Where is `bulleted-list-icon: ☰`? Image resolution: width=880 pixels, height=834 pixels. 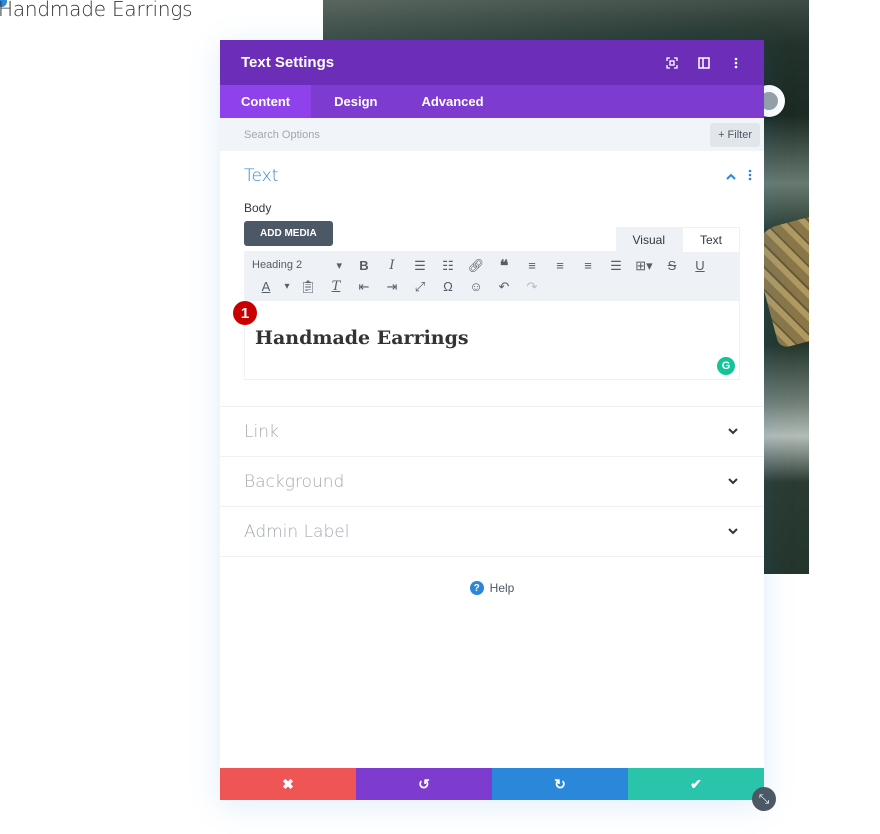
bulleted-list-icon: ☰ is located at coordinates (420, 266).